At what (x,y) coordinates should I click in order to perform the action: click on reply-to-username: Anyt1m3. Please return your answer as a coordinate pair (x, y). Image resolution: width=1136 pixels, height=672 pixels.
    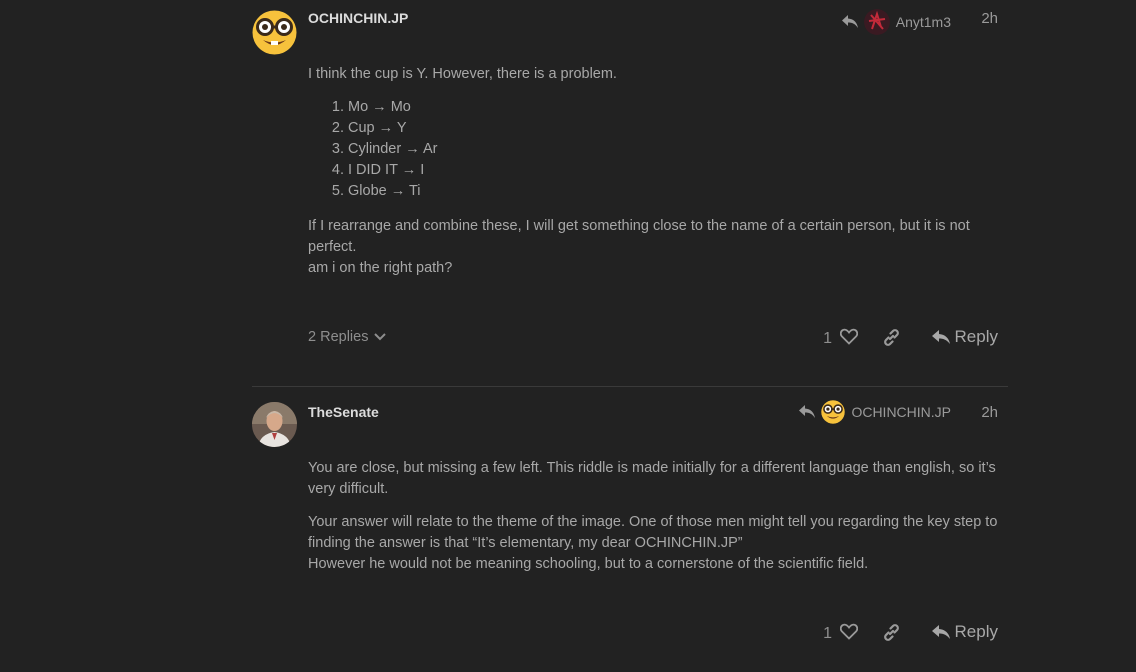
    Looking at the image, I should click on (923, 22).